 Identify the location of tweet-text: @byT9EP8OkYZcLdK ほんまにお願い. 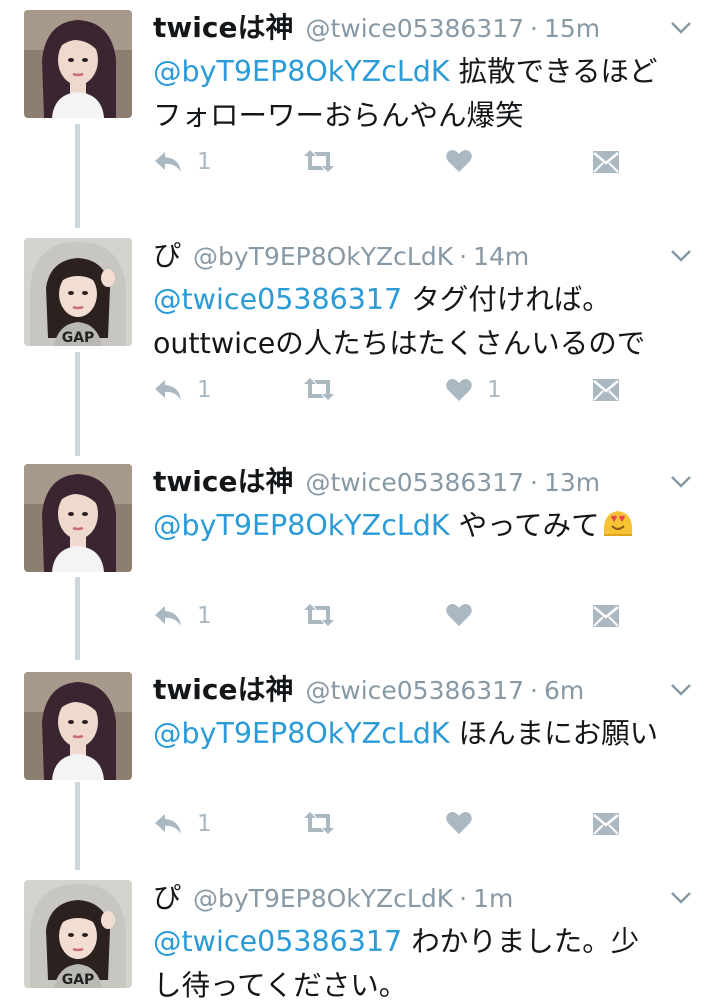
(426, 734).